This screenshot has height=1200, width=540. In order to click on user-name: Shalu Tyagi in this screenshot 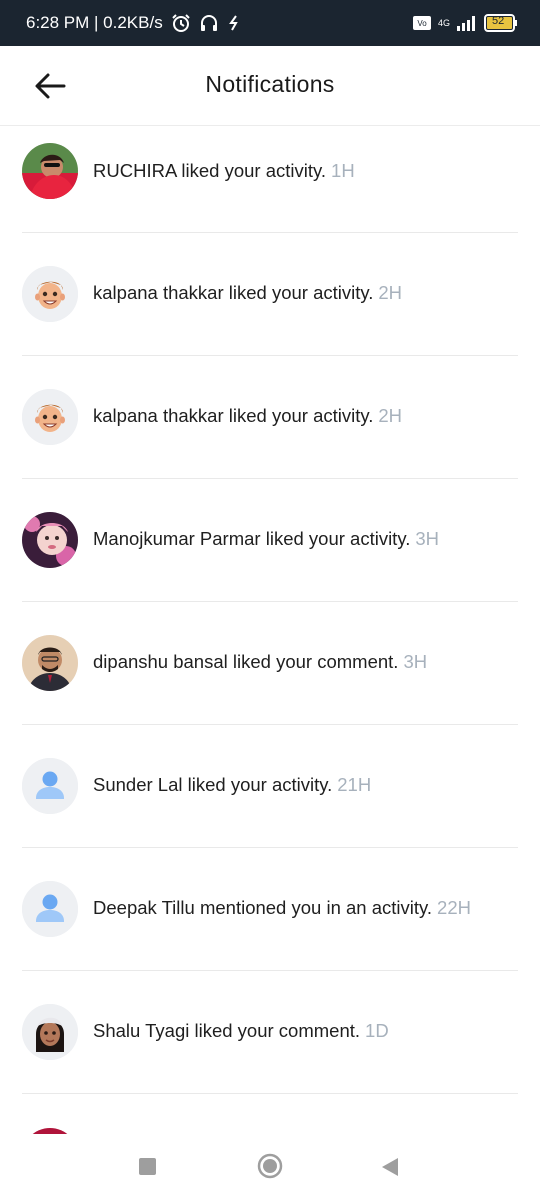, I will do `click(141, 1030)`.